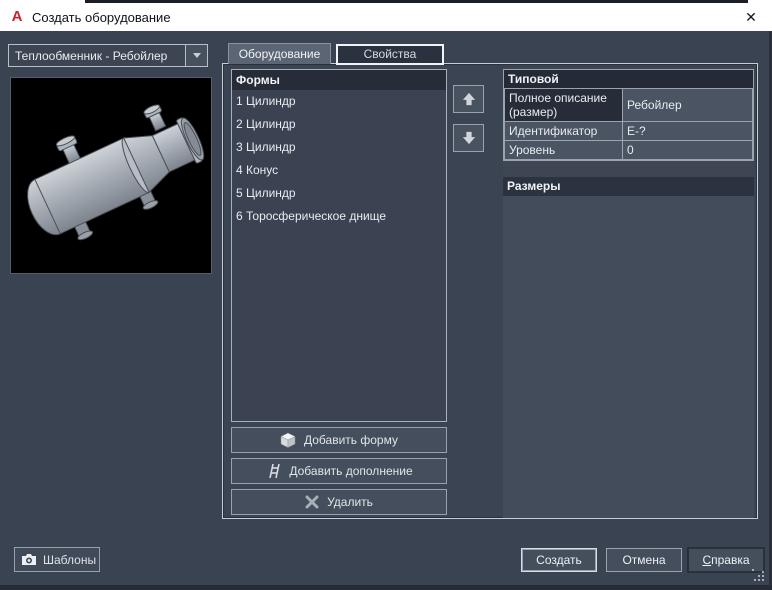  I want to click on window-title: Создать оборудование, so click(101, 17).